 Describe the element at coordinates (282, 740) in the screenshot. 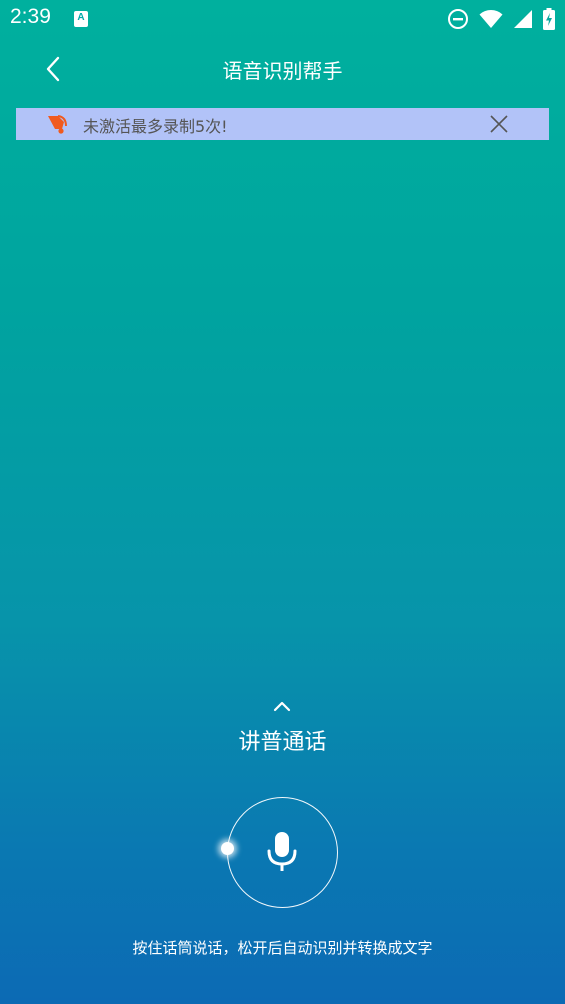

I see `language-mode-label: 讲普通话` at that location.